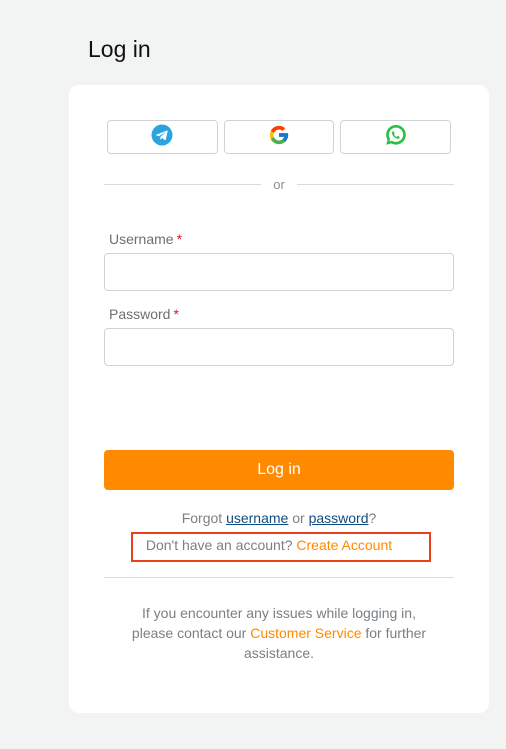  I want to click on forgot-username-link: username, so click(257, 518).